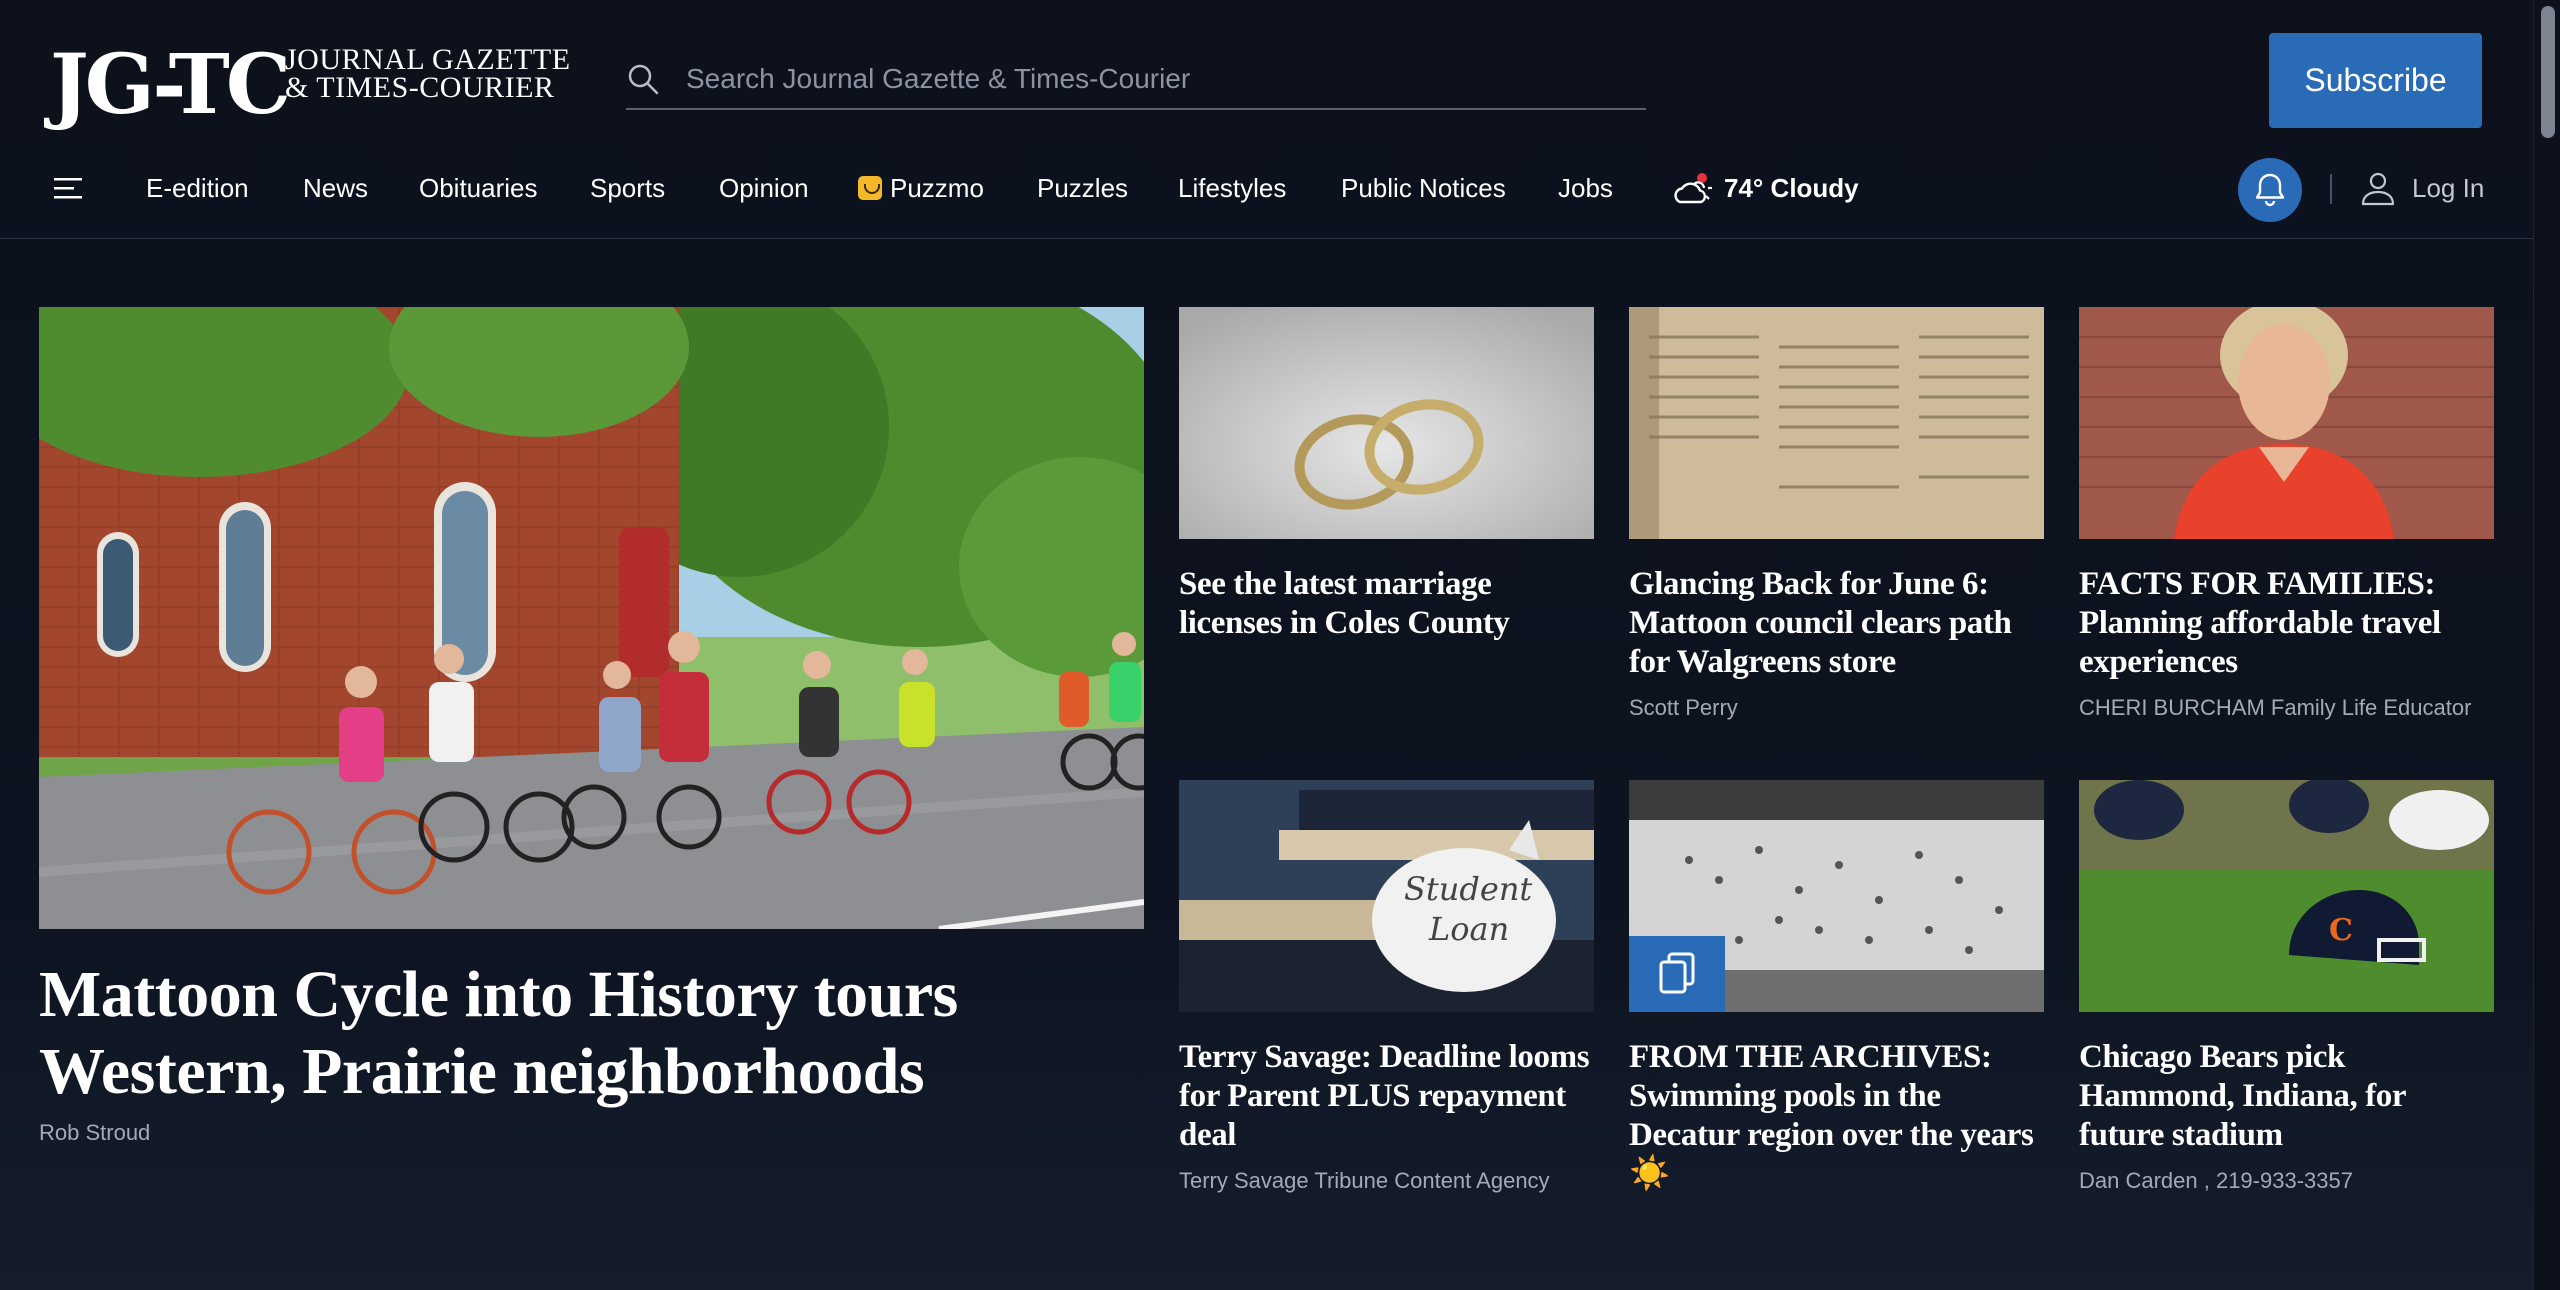  I want to click on user-icon, so click(2378, 189).